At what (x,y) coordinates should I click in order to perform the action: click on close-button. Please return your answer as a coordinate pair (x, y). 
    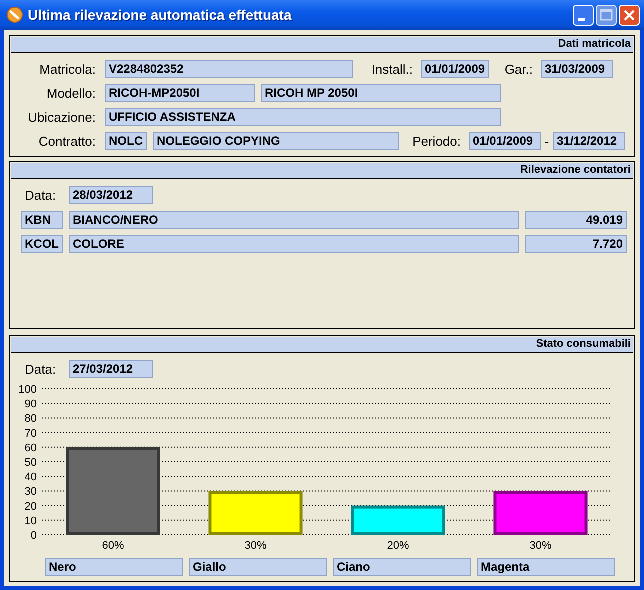
    Looking at the image, I should click on (629, 15).